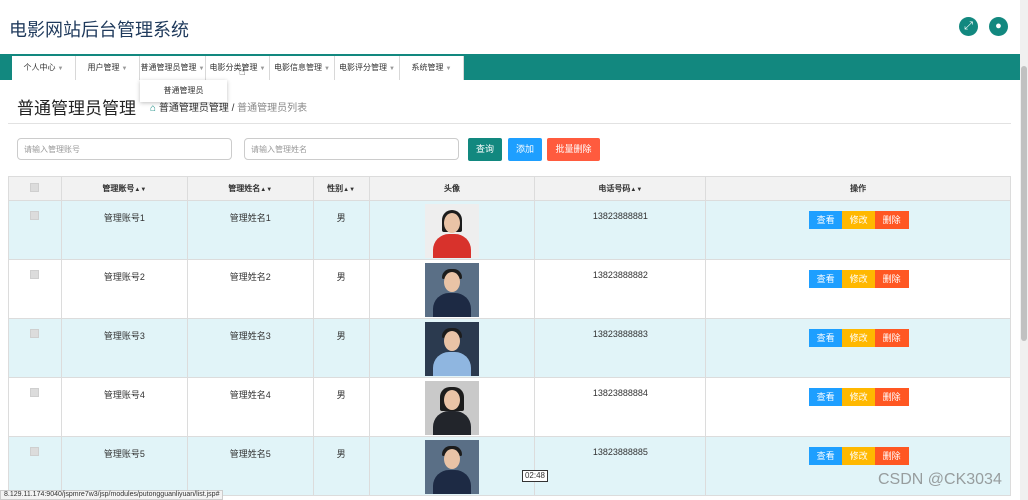 The image size is (1028, 500). What do you see at coordinates (1024, 203) in the screenshot?
I see `scrollbar-thumb` at bounding box center [1024, 203].